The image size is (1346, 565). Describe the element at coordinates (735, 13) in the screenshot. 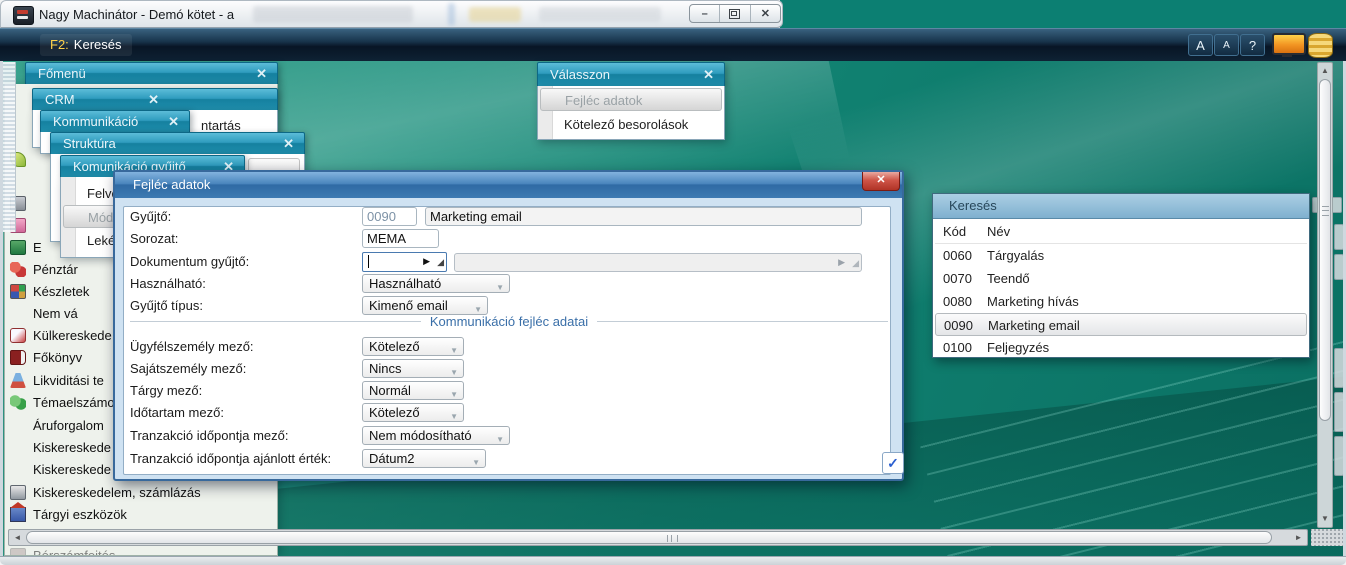

I see `restore-button` at that location.